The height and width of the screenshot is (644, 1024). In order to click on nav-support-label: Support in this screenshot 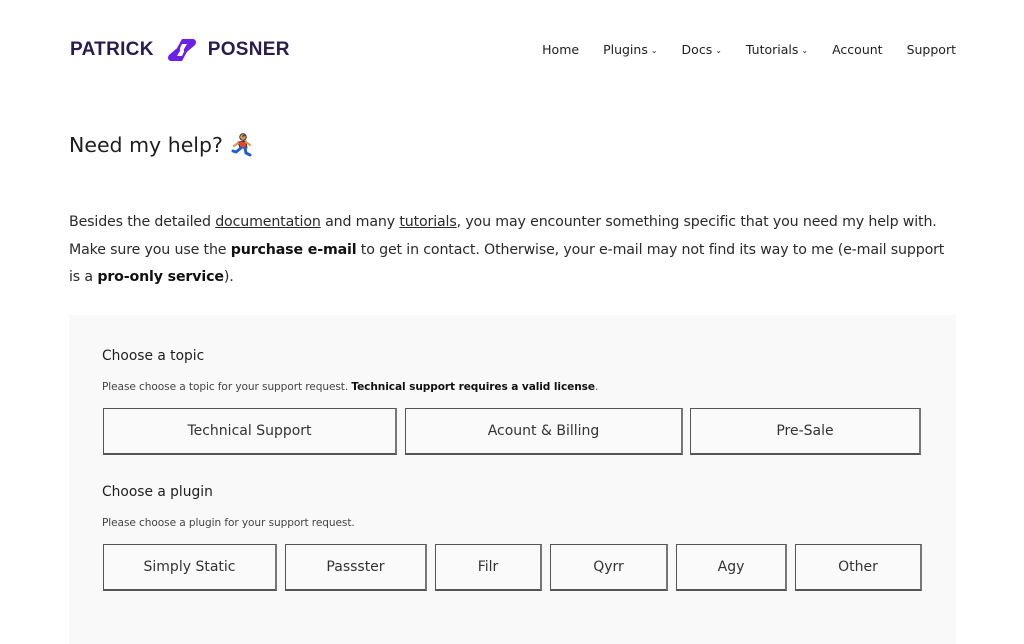, I will do `click(931, 49)`.